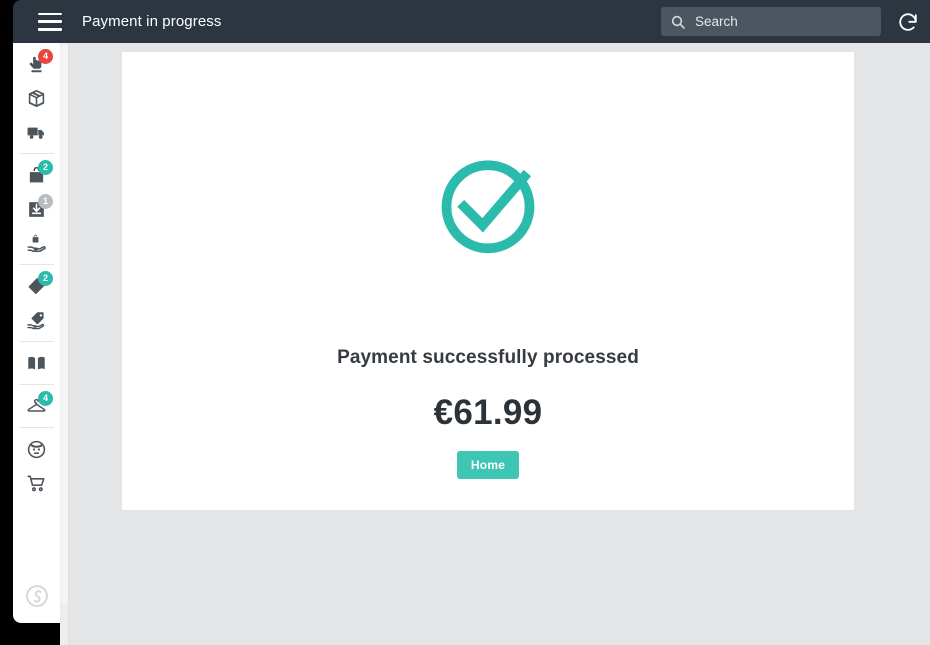  I want to click on success-message: Payment successfully processed, so click(488, 357).